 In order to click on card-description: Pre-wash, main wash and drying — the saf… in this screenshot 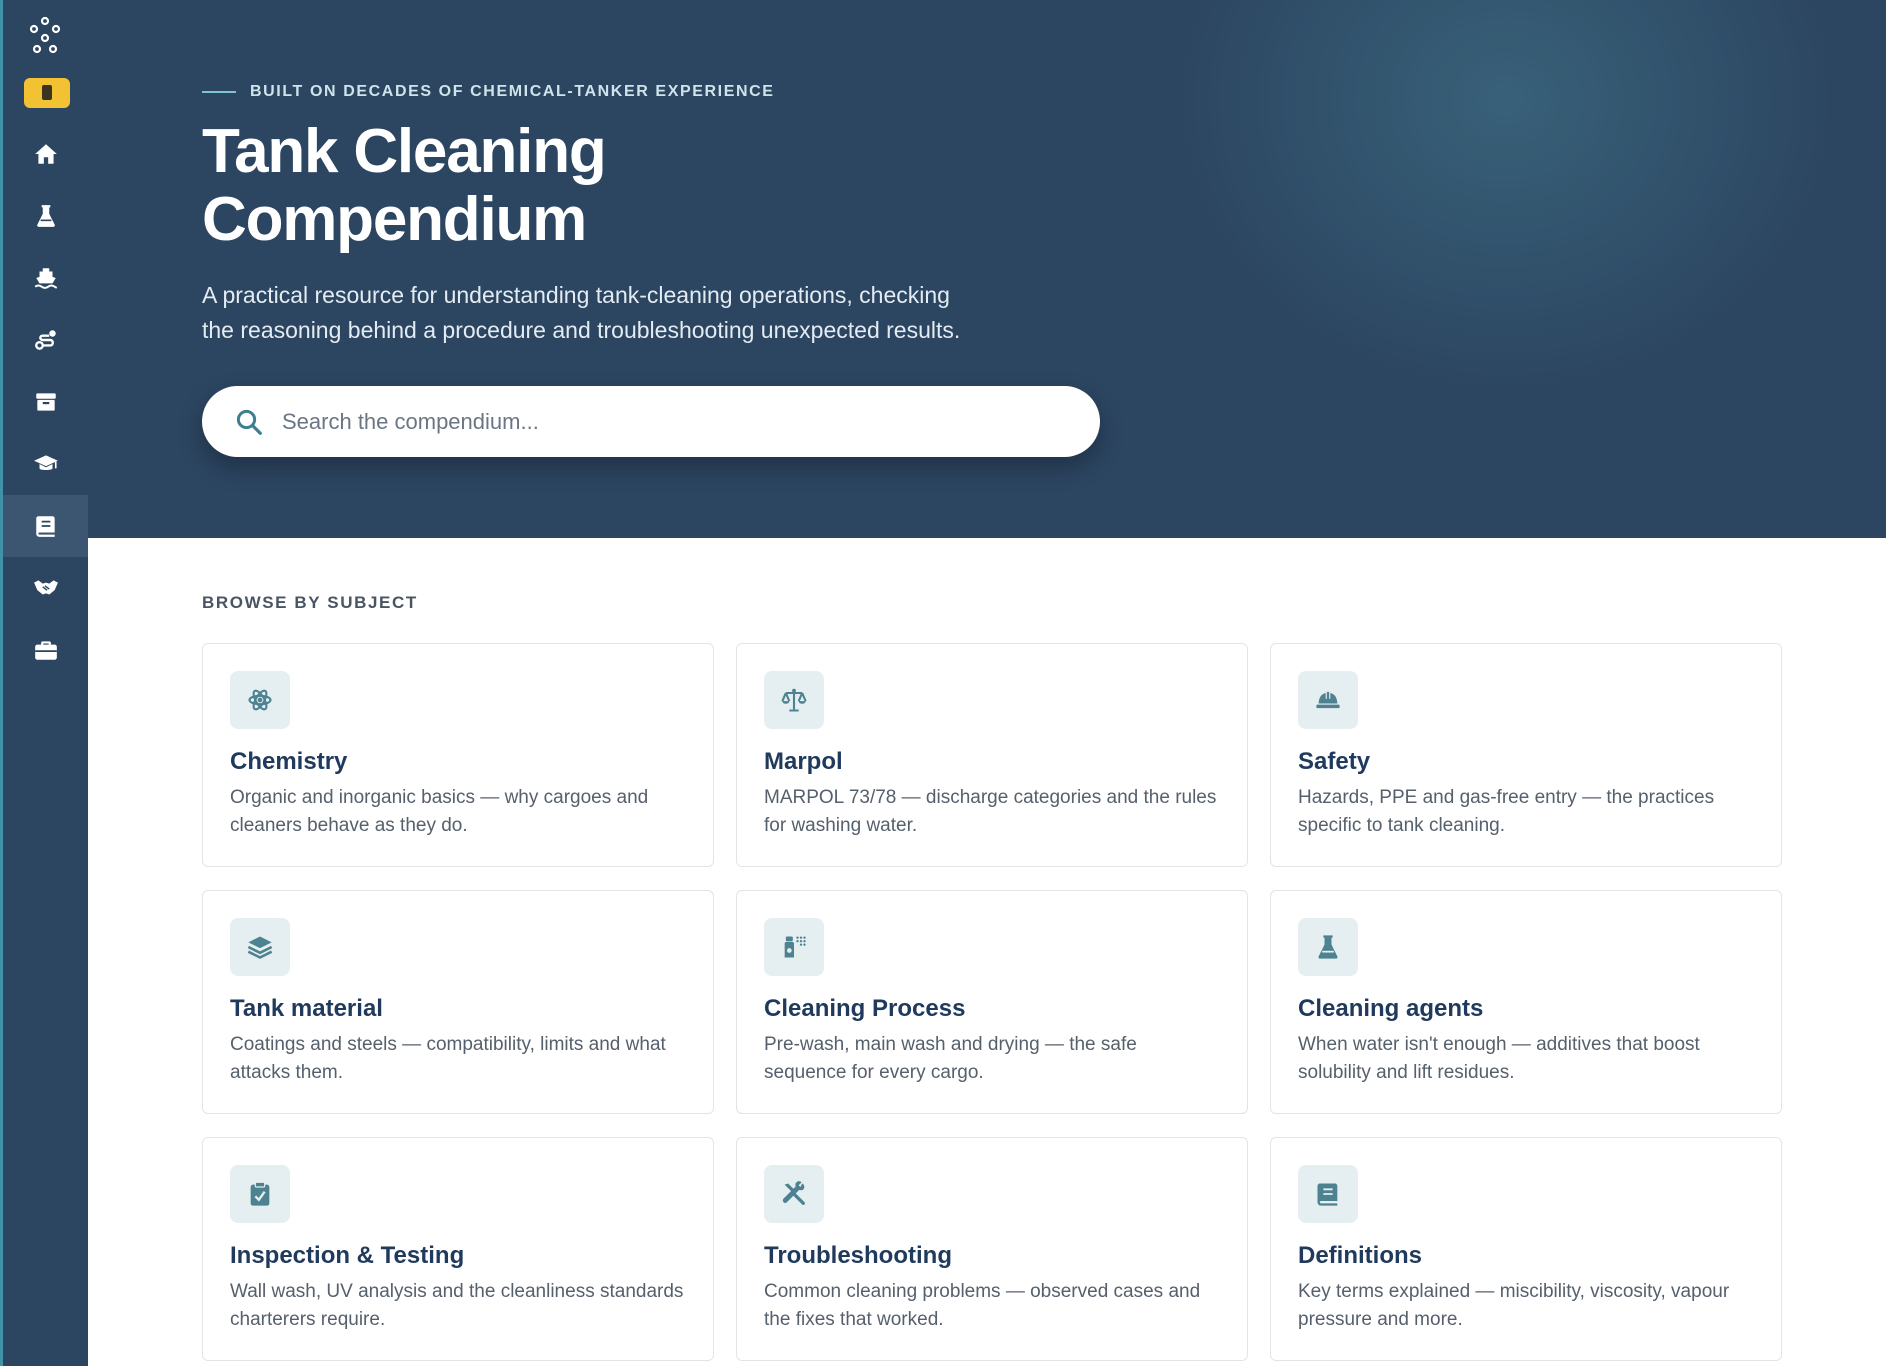, I will do `click(950, 1058)`.